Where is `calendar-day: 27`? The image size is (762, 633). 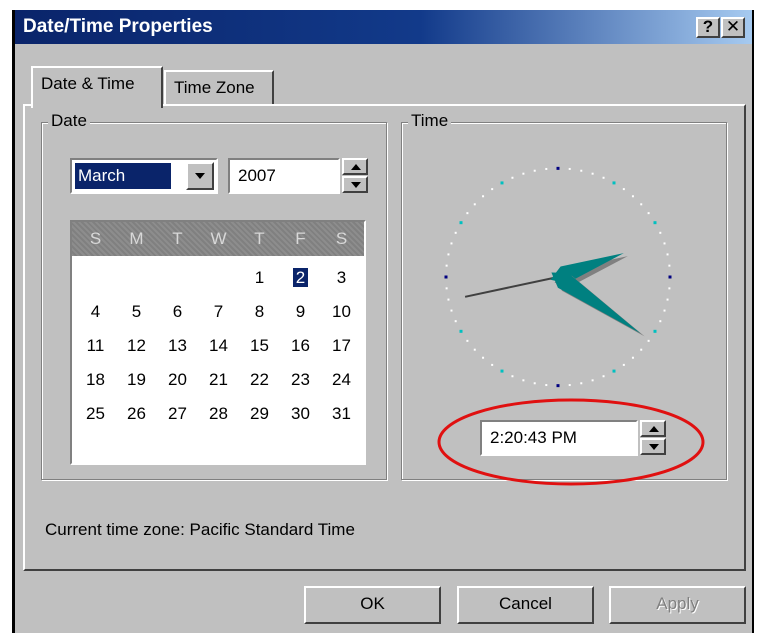 calendar-day: 27 is located at coordinates (177, 414).